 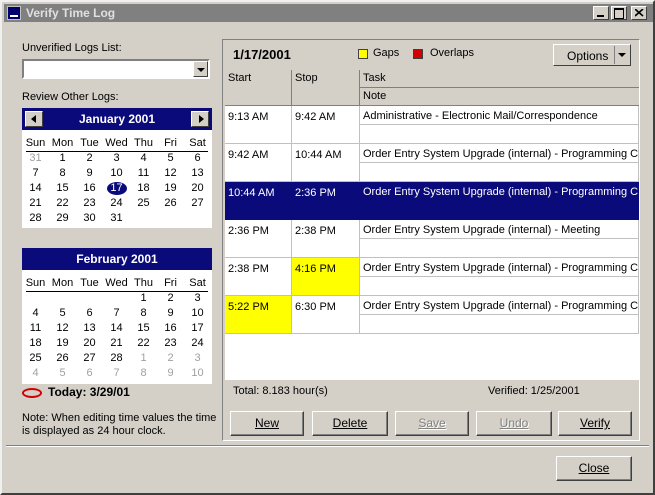 What do you see at coordinates (116, 188) in the screenshot?
I see `selected-day: 17` at bounding box center [116, 188].